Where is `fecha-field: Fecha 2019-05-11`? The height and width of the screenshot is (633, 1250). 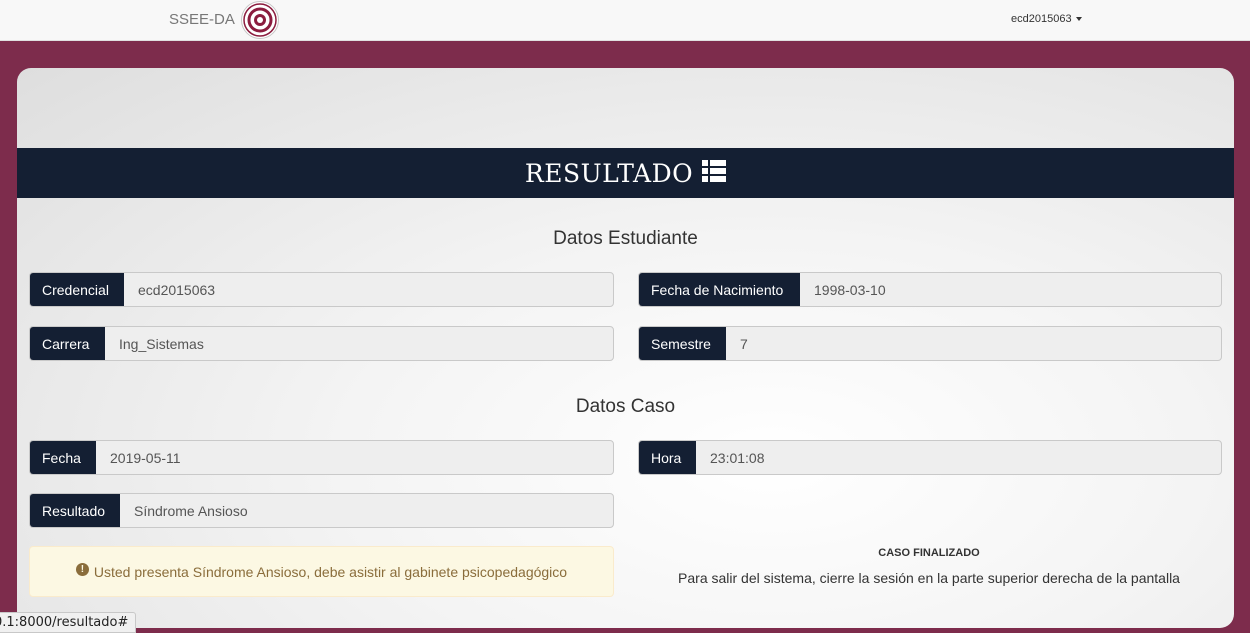 fecha-field: Fecha 2019-05-11 is located at coordinates (321, 457).